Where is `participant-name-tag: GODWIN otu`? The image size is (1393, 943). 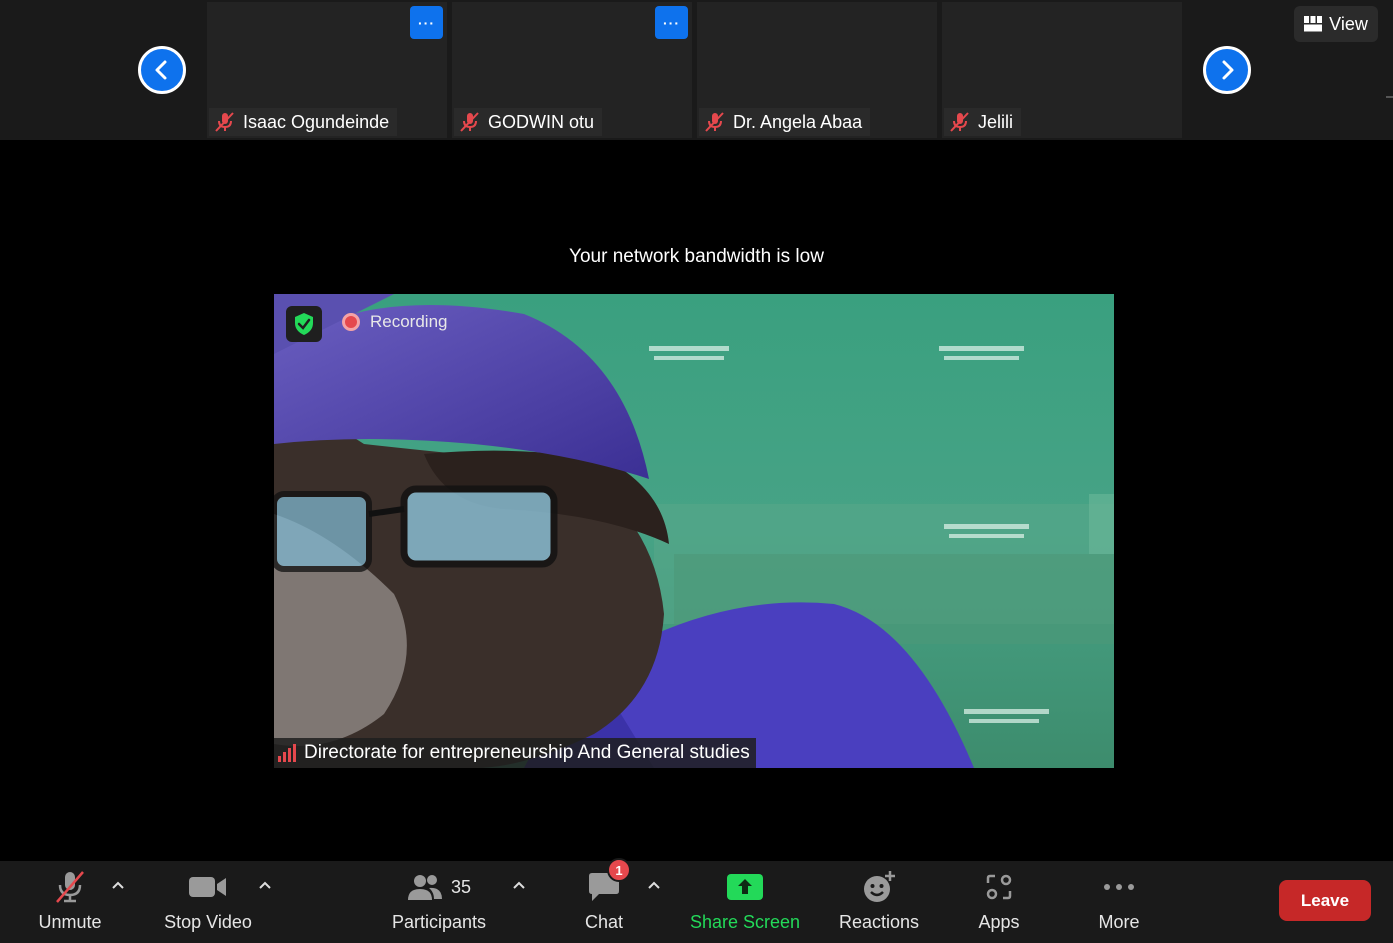
participant-name-tag: GODWIN otu is located at coordinates (528, 122).